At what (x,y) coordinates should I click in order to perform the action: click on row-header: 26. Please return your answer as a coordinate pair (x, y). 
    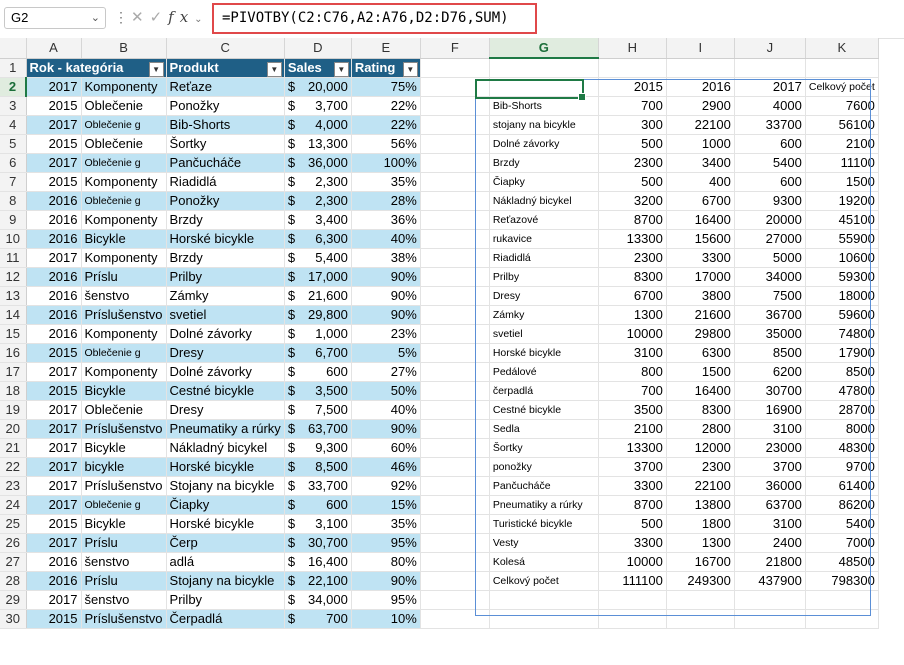
    Looking at the image, I should click on (13, 543).